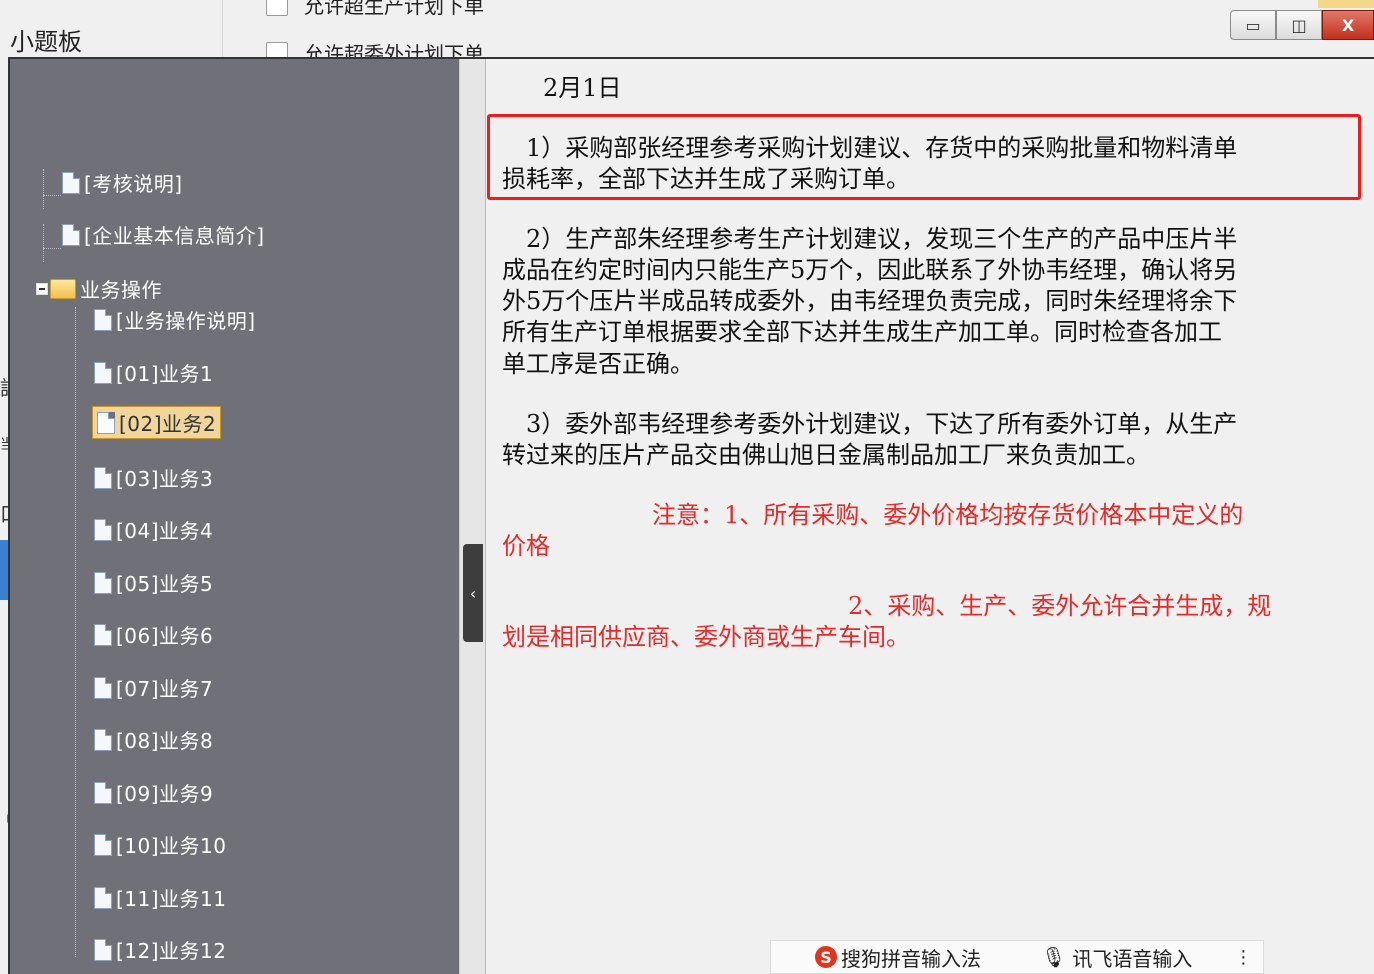 The height and width of the screenshot is (974, 1374). Describe the element at coordinates (171, 846) in the screenshot. I see `tree-item-label: [10]业务10` at that location.